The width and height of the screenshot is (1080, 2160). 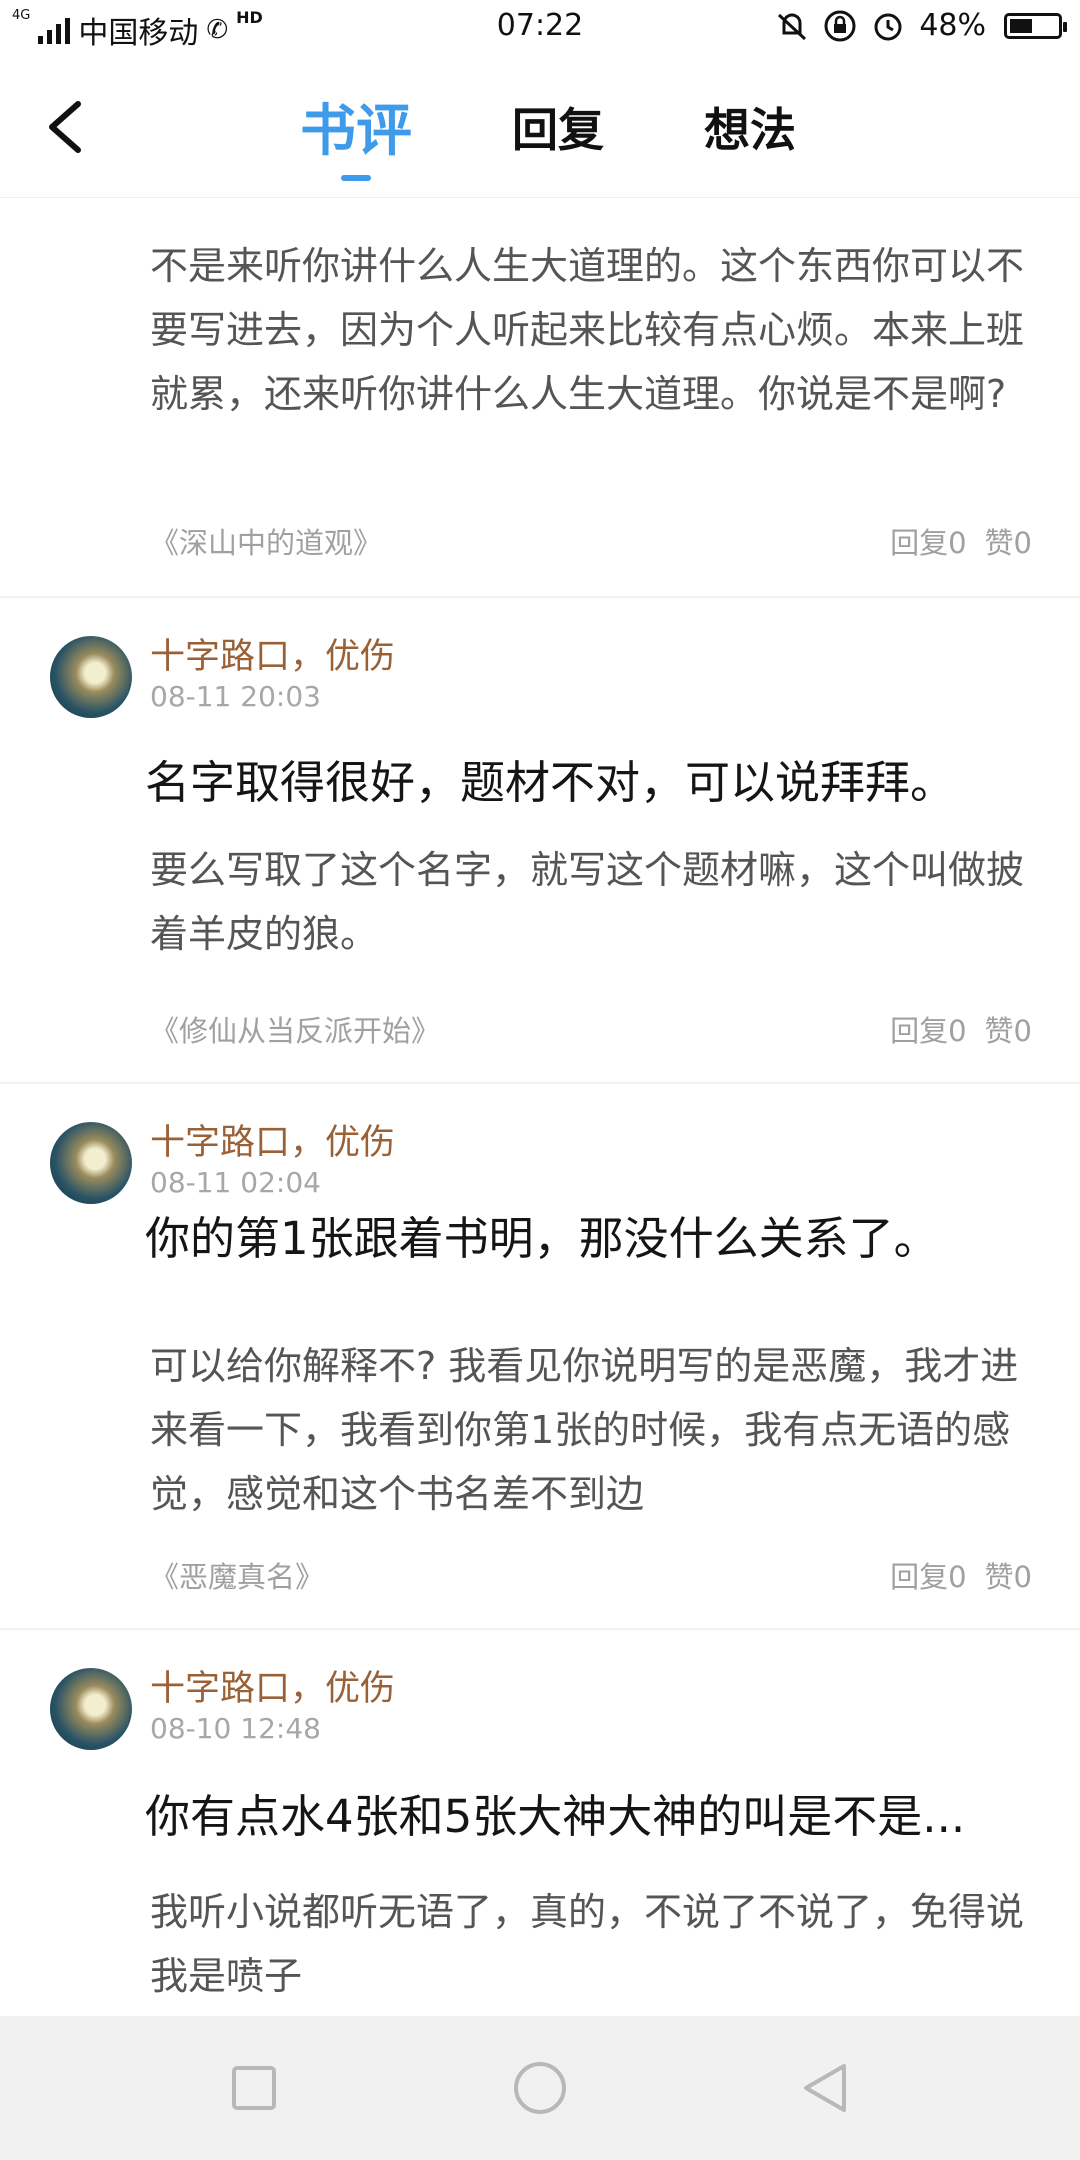 I want to click on status-right: 48%, so click(x=921, y=25).